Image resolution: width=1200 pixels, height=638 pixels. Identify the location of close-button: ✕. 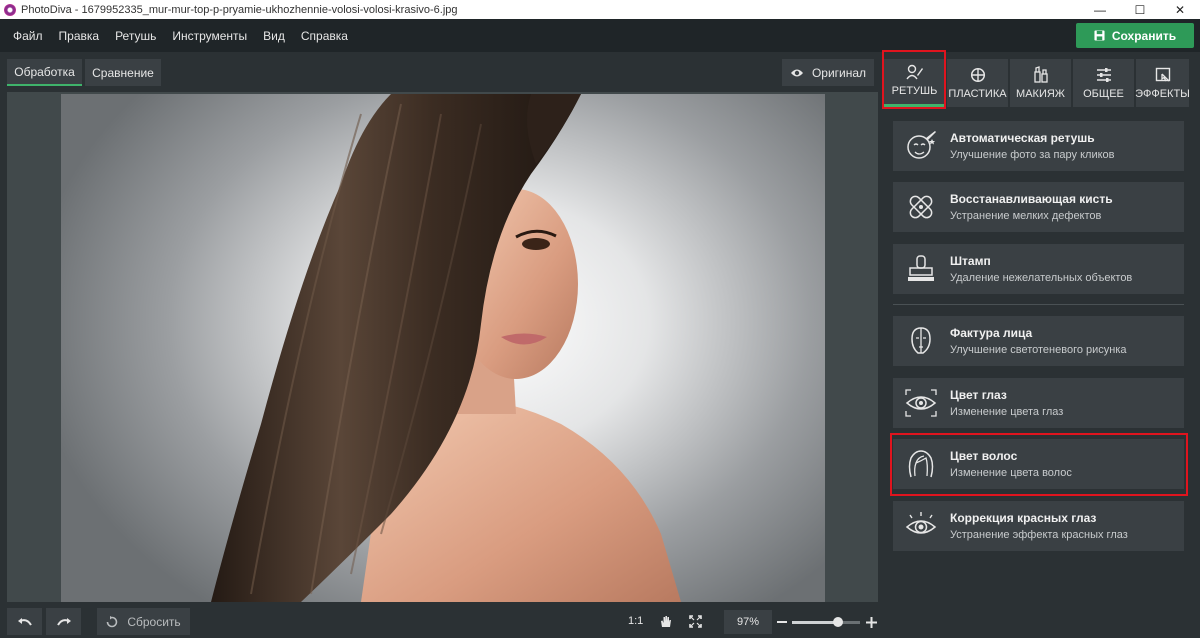
(1180, 9).